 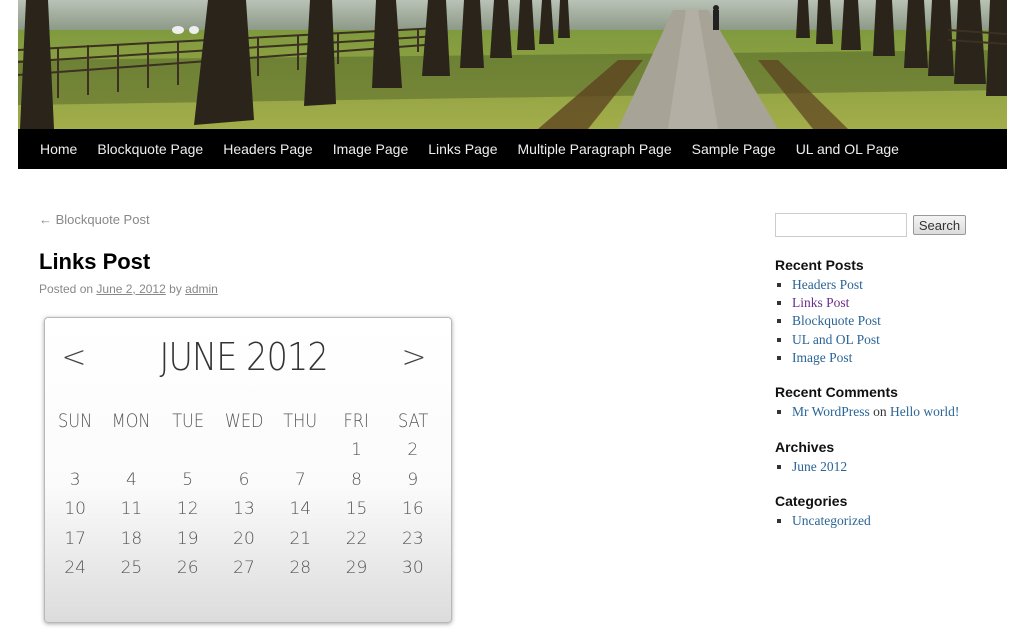 What do you see at coordinates (300, 479) in the screenshot?
I see `calendar-day: 7` at bounding box center [300, 479].